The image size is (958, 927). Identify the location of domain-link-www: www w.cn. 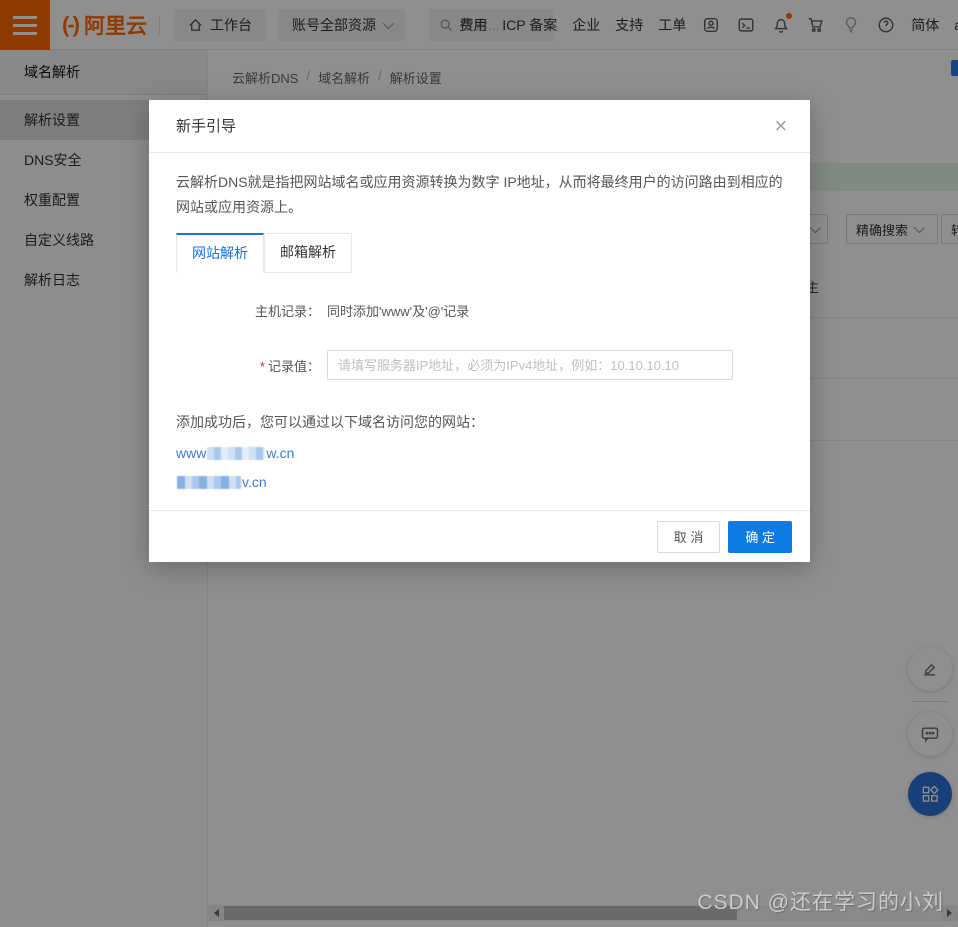
(479, 453).